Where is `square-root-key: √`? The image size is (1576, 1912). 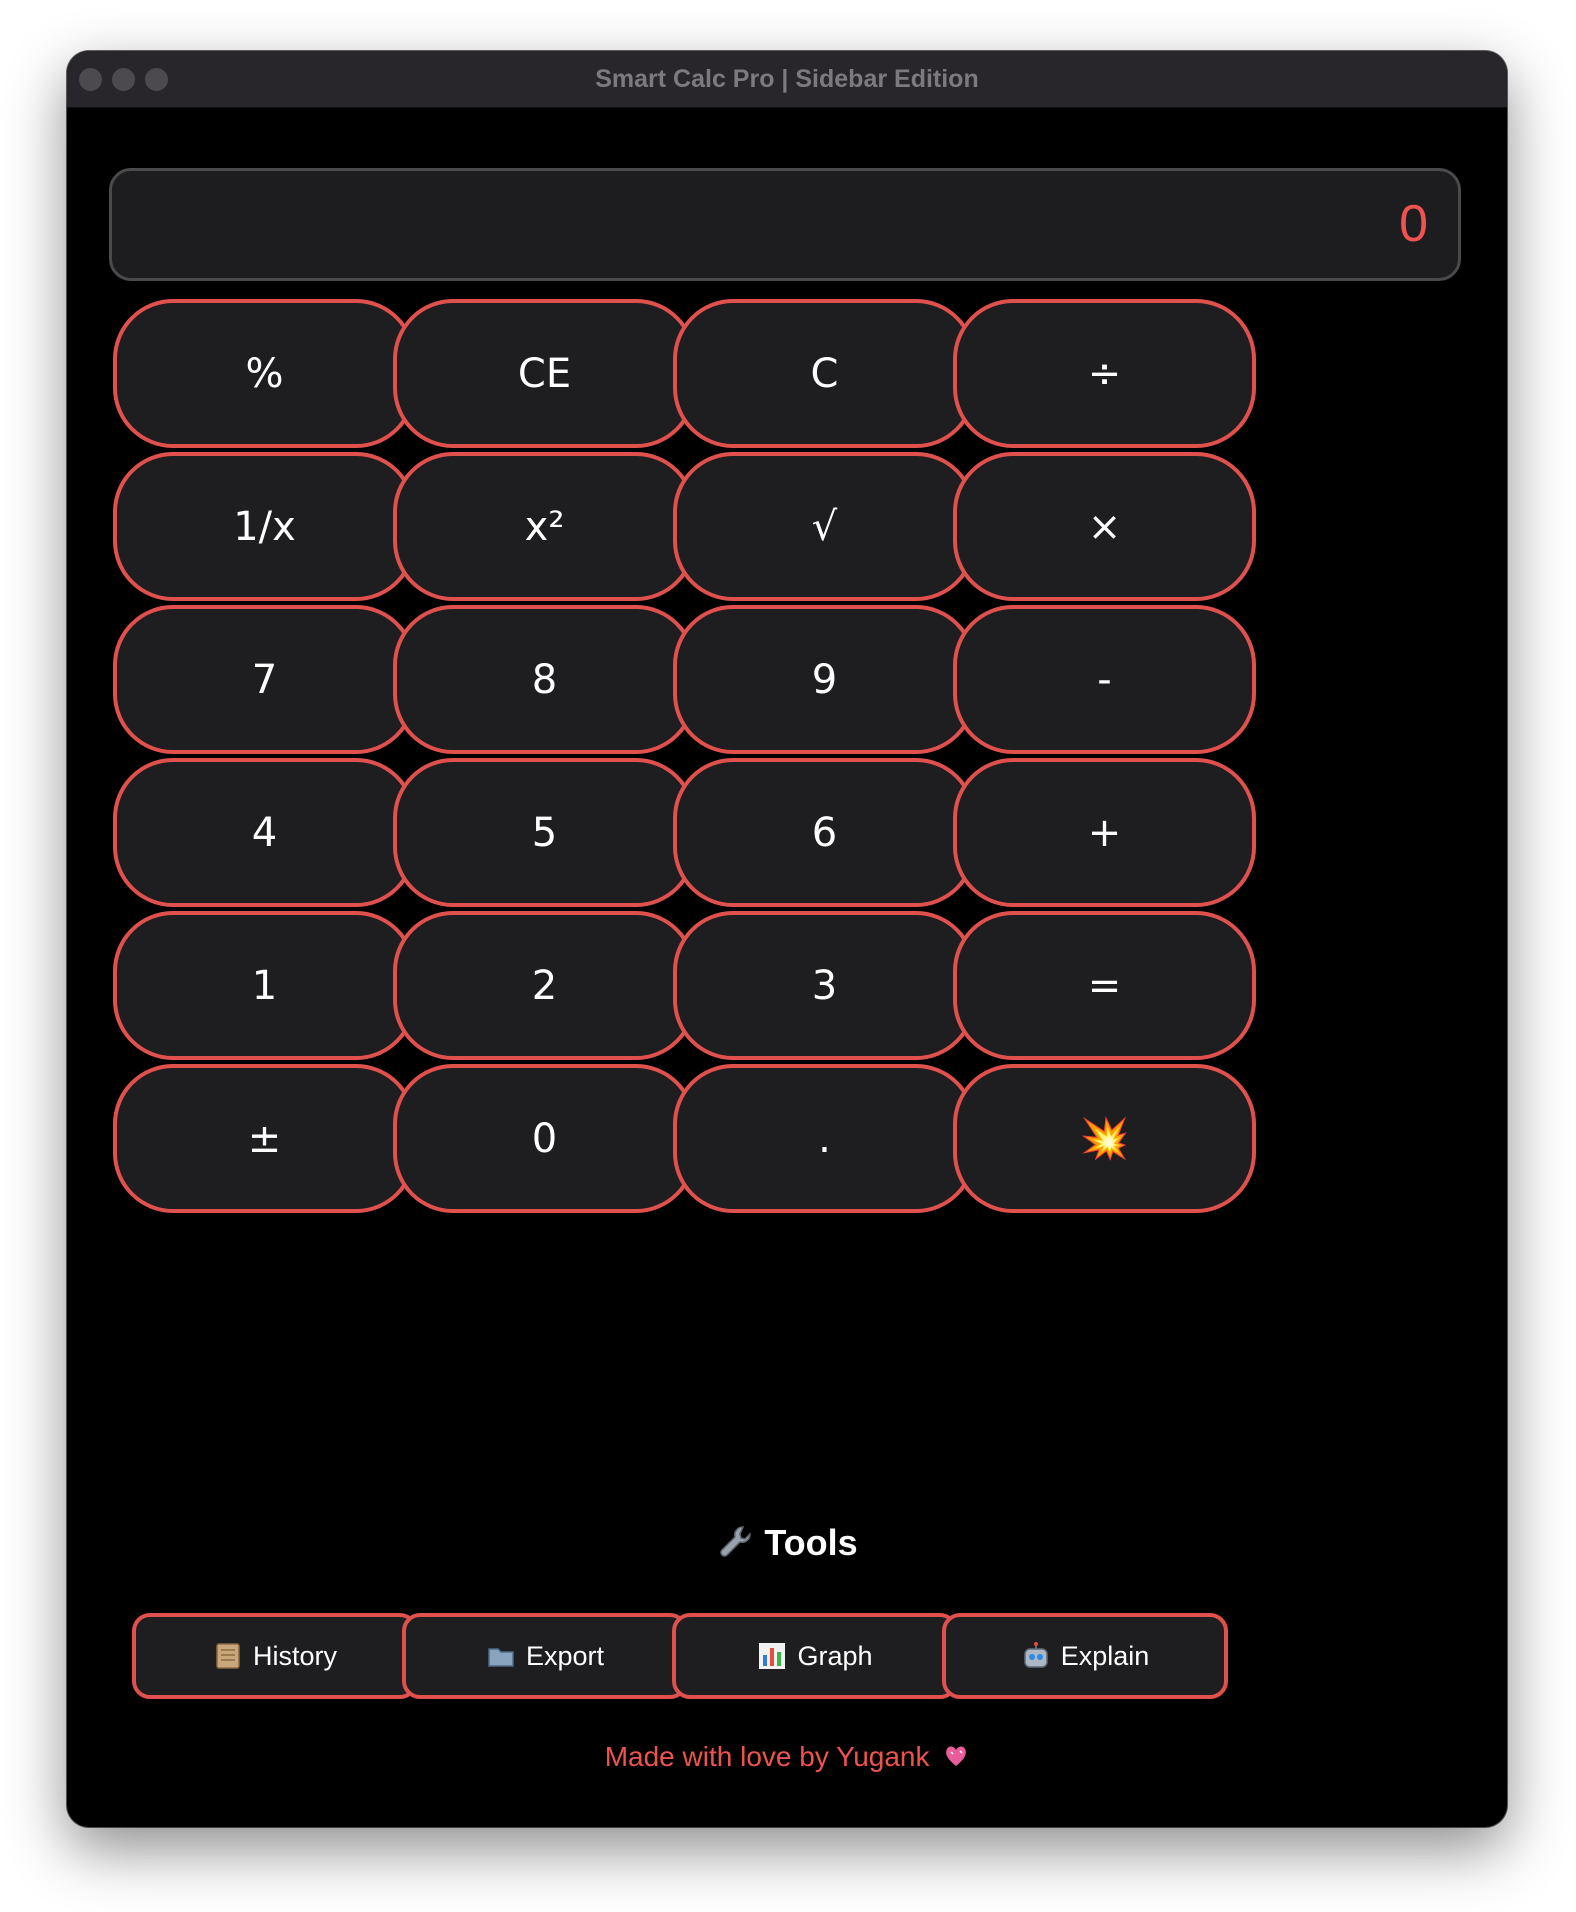 square-root-key: √ is located at coordinates (824, 526).